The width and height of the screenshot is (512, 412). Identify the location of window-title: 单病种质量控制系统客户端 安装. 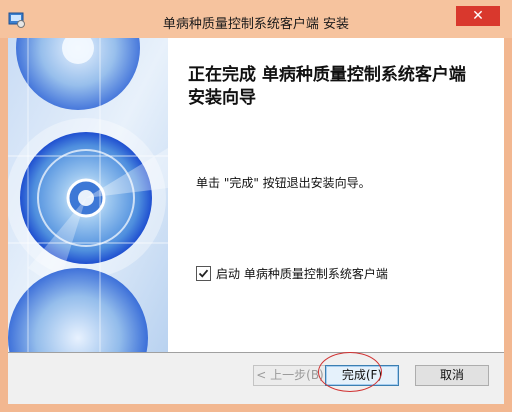
(256, 24).